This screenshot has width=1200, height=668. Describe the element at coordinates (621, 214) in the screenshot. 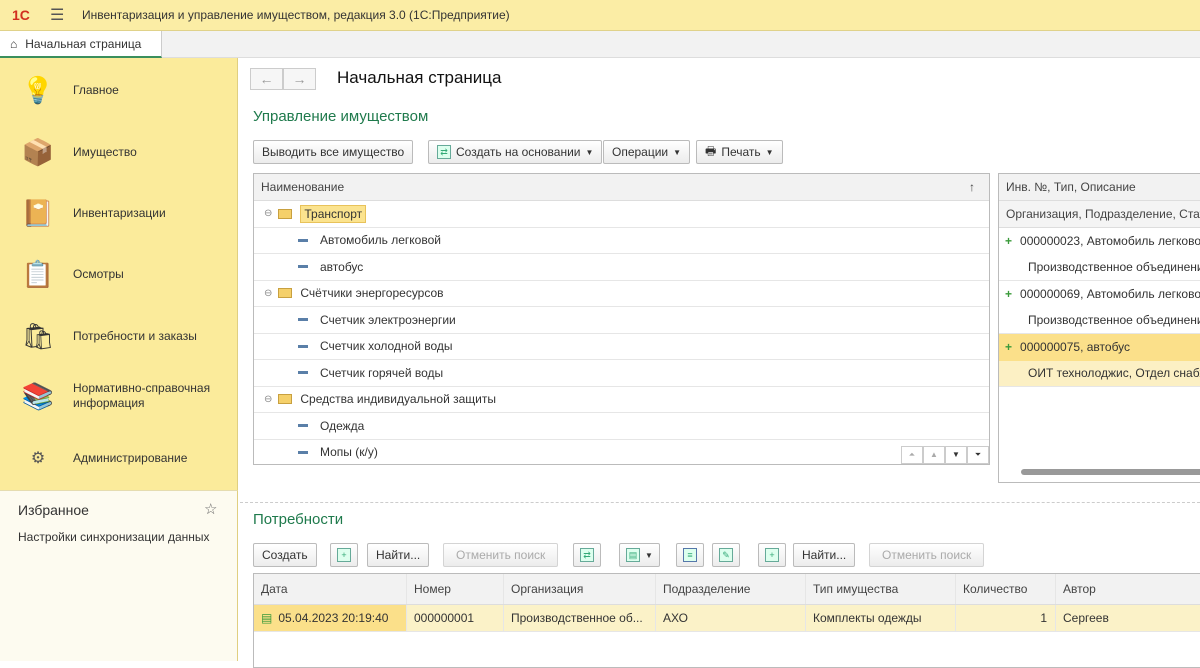

I see `tree-group-row: ⊖ Транспорт` at that location.